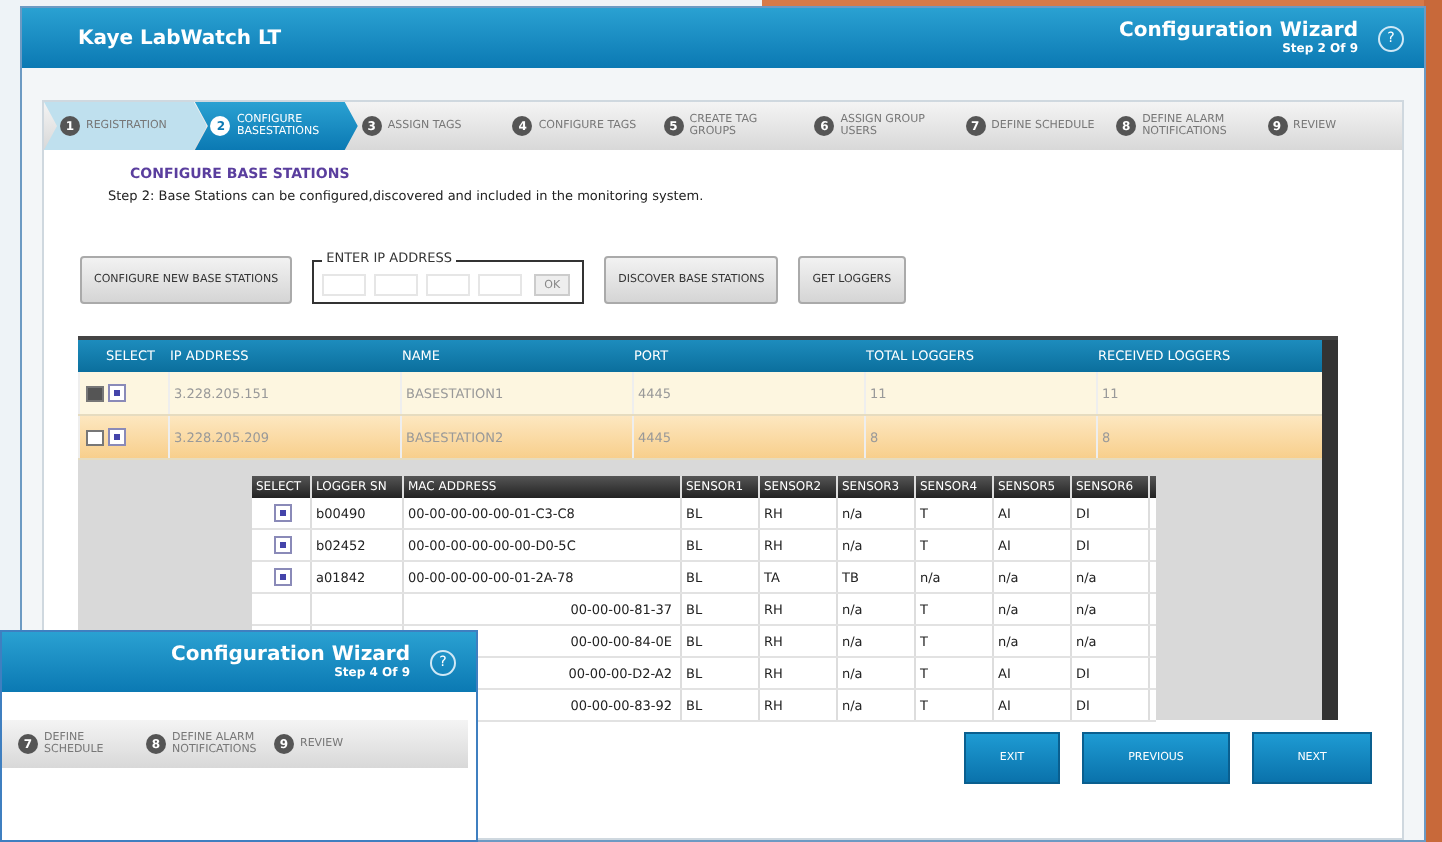 The height and width of the screenshot is (842, 1442). I want to click on scrollbar, so click(1330, 530).